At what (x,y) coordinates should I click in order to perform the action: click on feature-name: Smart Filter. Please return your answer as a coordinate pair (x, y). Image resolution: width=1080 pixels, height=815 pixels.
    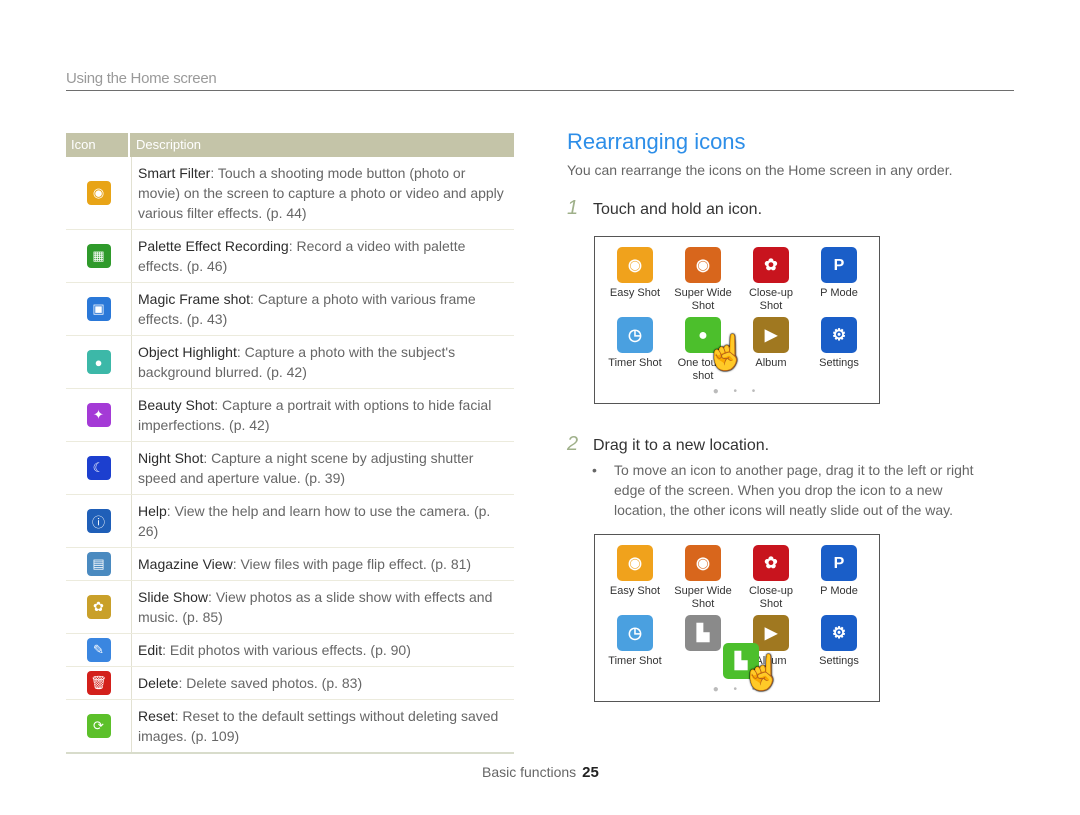
    Looking at the image, I should click on (174, 173).